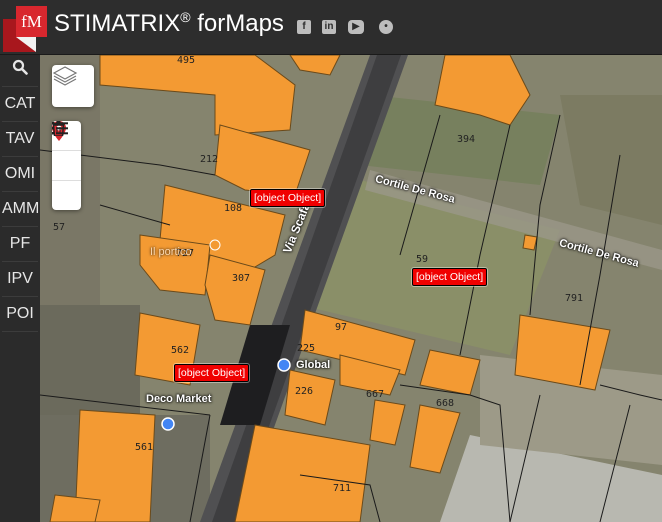 The height and width of the screenshot is (522, 662). I want to click on parcel-number: 394, so click(466, 139).